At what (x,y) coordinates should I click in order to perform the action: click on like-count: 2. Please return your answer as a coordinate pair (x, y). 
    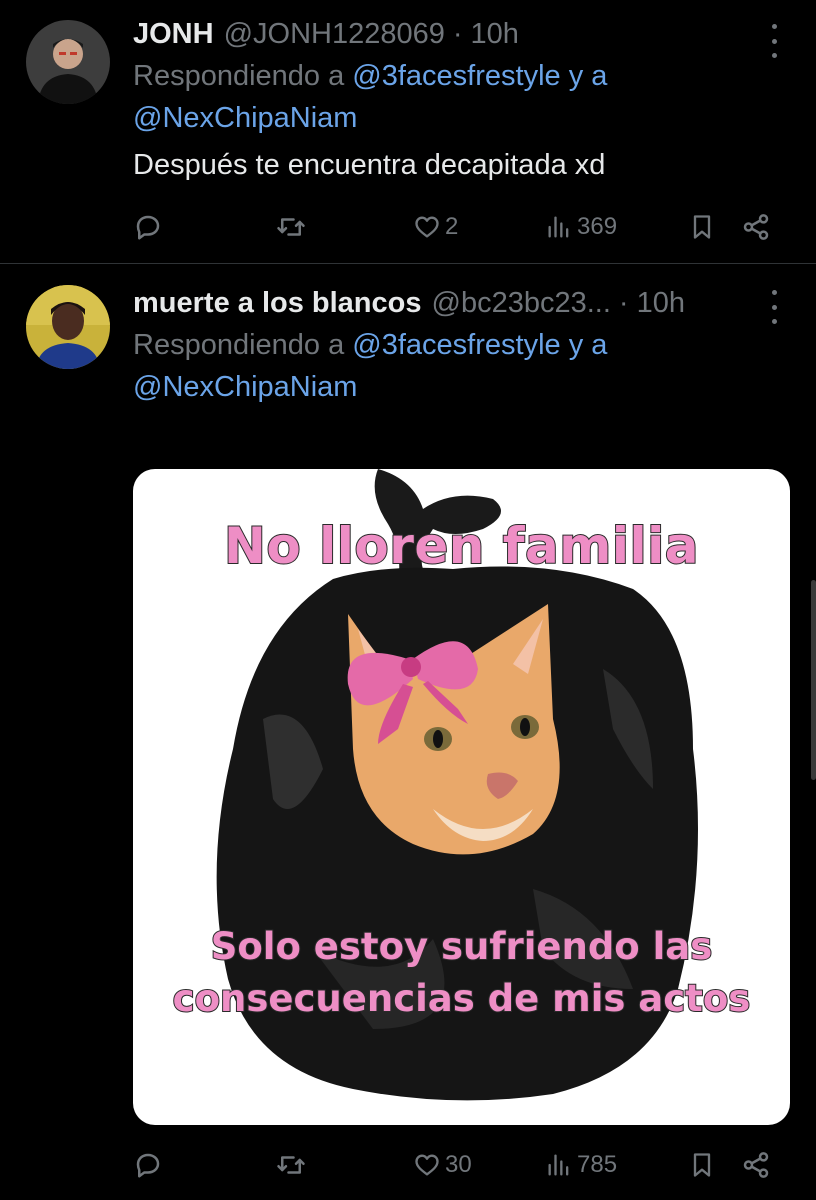
    Looking at the image, I should click on (452, 226).